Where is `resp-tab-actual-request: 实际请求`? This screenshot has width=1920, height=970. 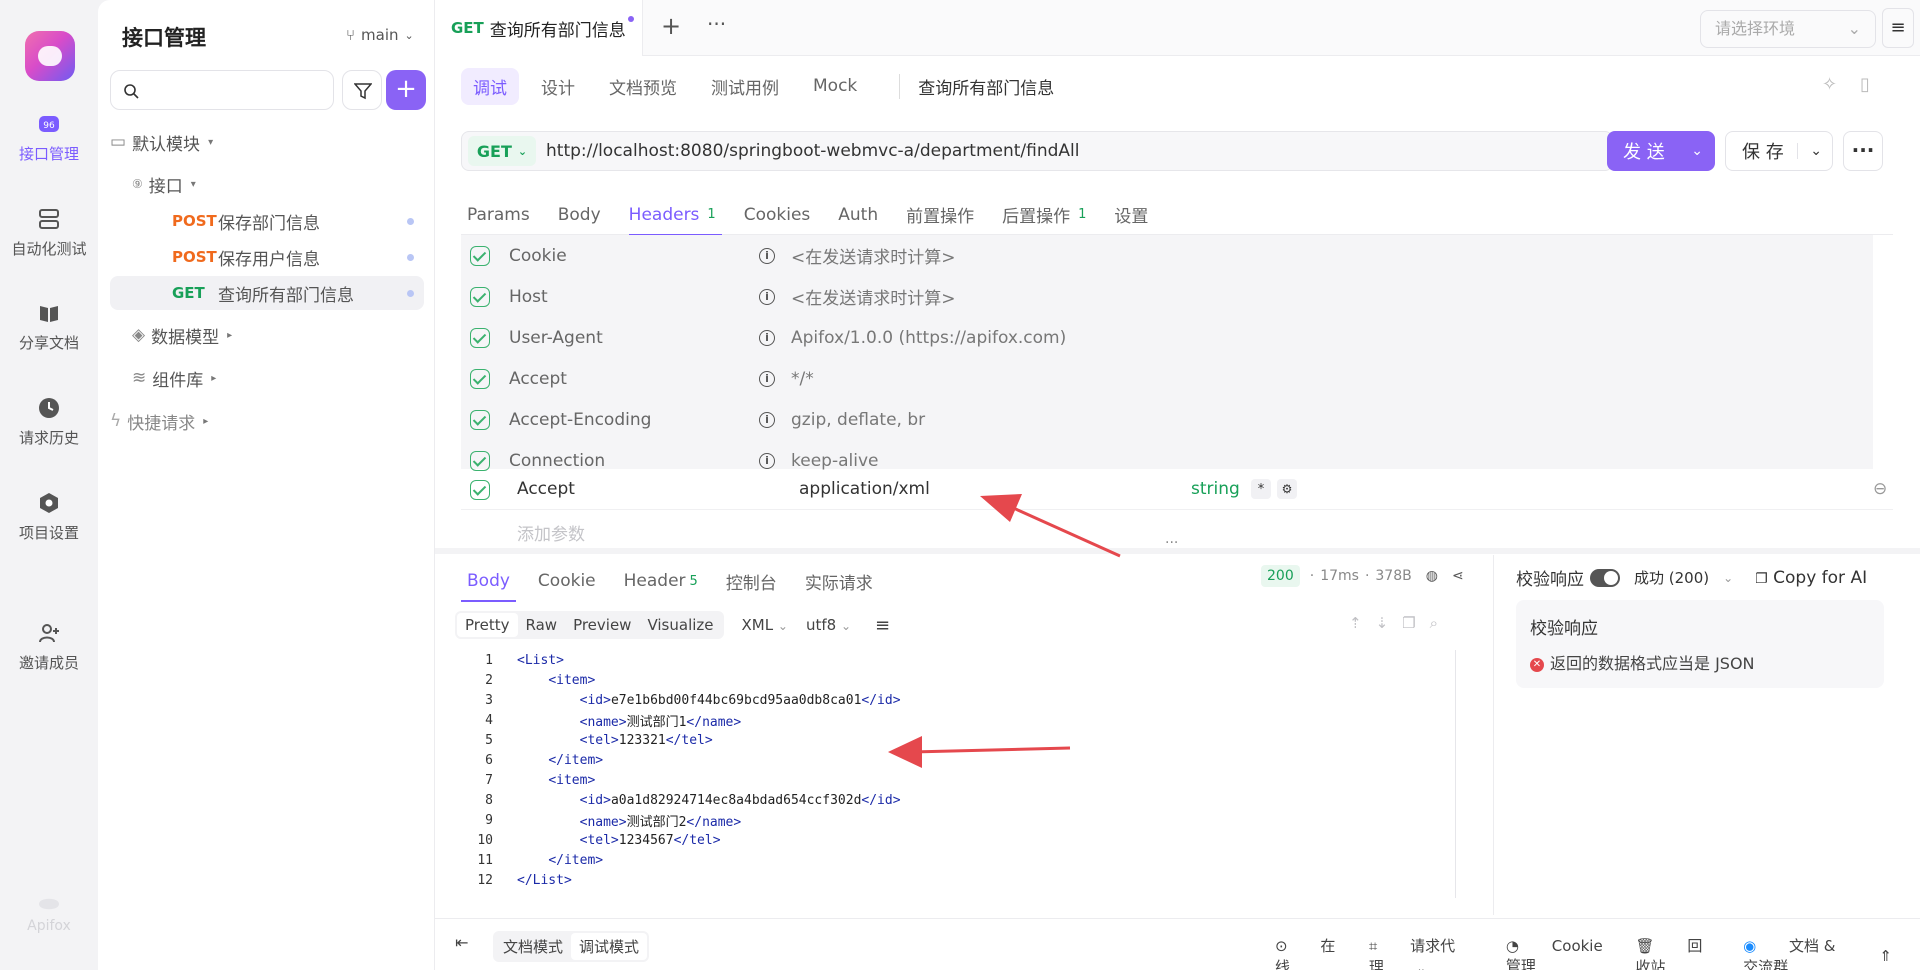 resp-tab-actual-request: 实际请求 is located at coordinates (839, 581).